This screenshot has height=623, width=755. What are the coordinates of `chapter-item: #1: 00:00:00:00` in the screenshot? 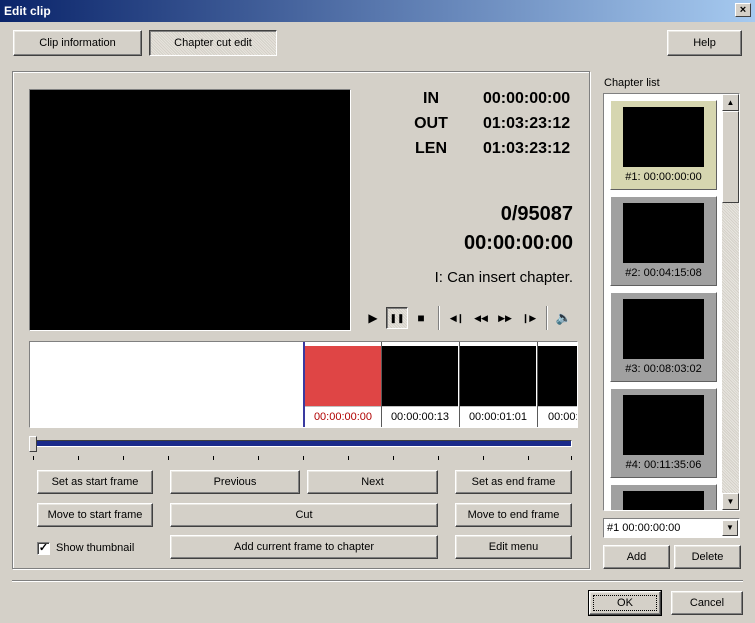 It's located at (663, 145).